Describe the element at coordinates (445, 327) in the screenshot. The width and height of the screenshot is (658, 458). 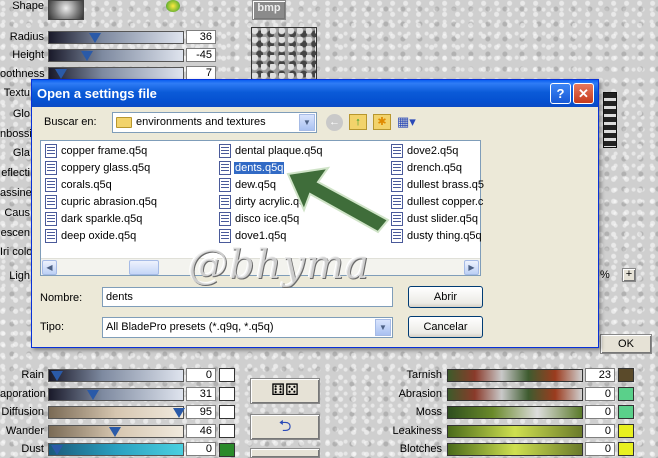
I see `cancel-button: Cancelar` at that location.